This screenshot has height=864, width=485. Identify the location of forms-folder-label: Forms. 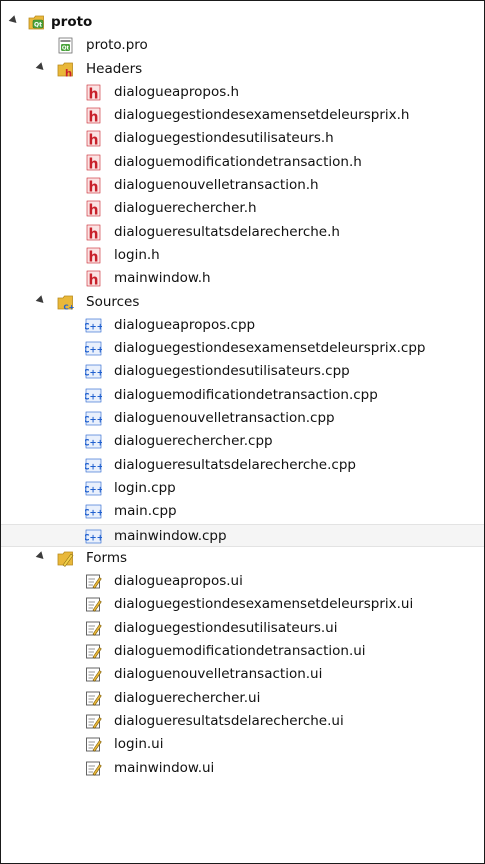
(107, 557).